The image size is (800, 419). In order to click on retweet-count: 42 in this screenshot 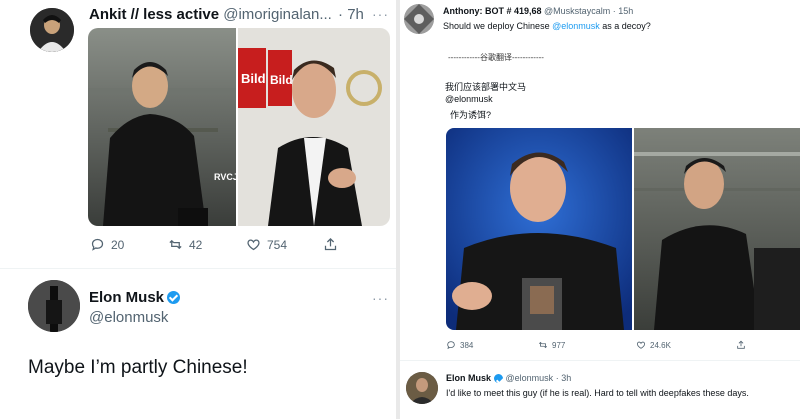, I will do `click(196, 244)`.